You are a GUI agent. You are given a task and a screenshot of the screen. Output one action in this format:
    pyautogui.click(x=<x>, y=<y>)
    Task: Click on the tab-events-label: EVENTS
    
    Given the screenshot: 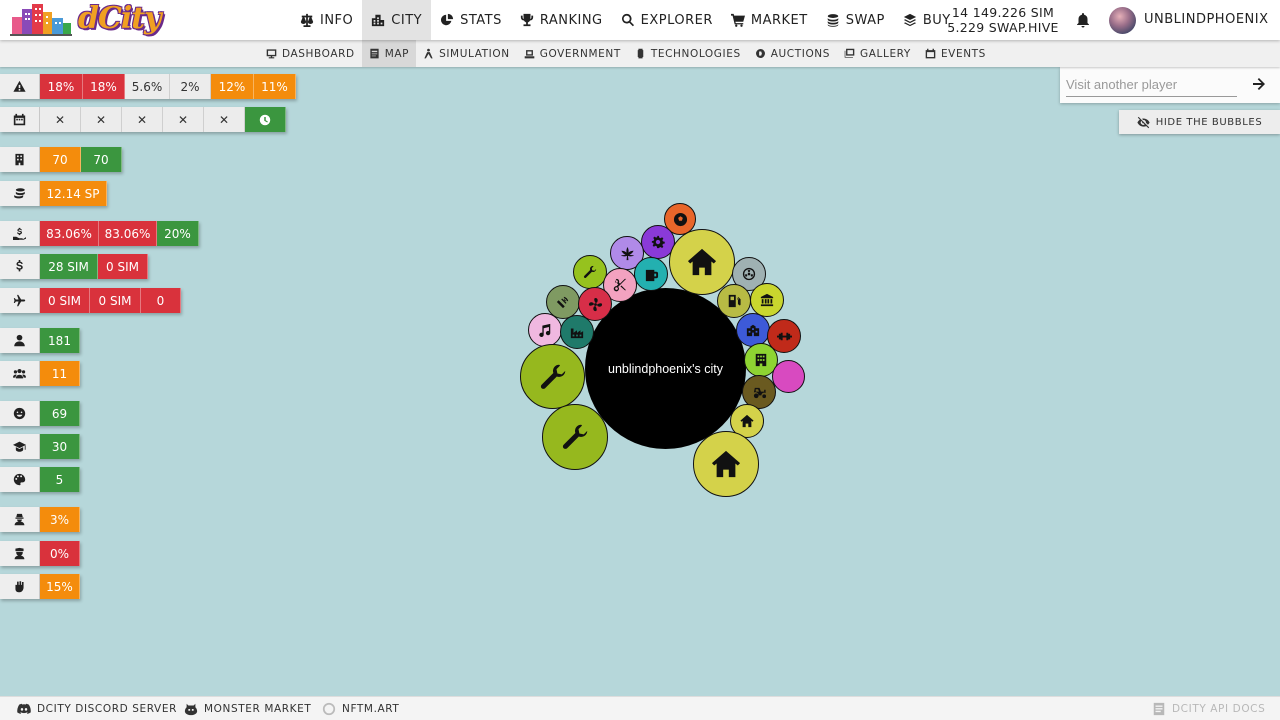 What is the action you would take?
    pyautogui.click(x=963, y=53)
    